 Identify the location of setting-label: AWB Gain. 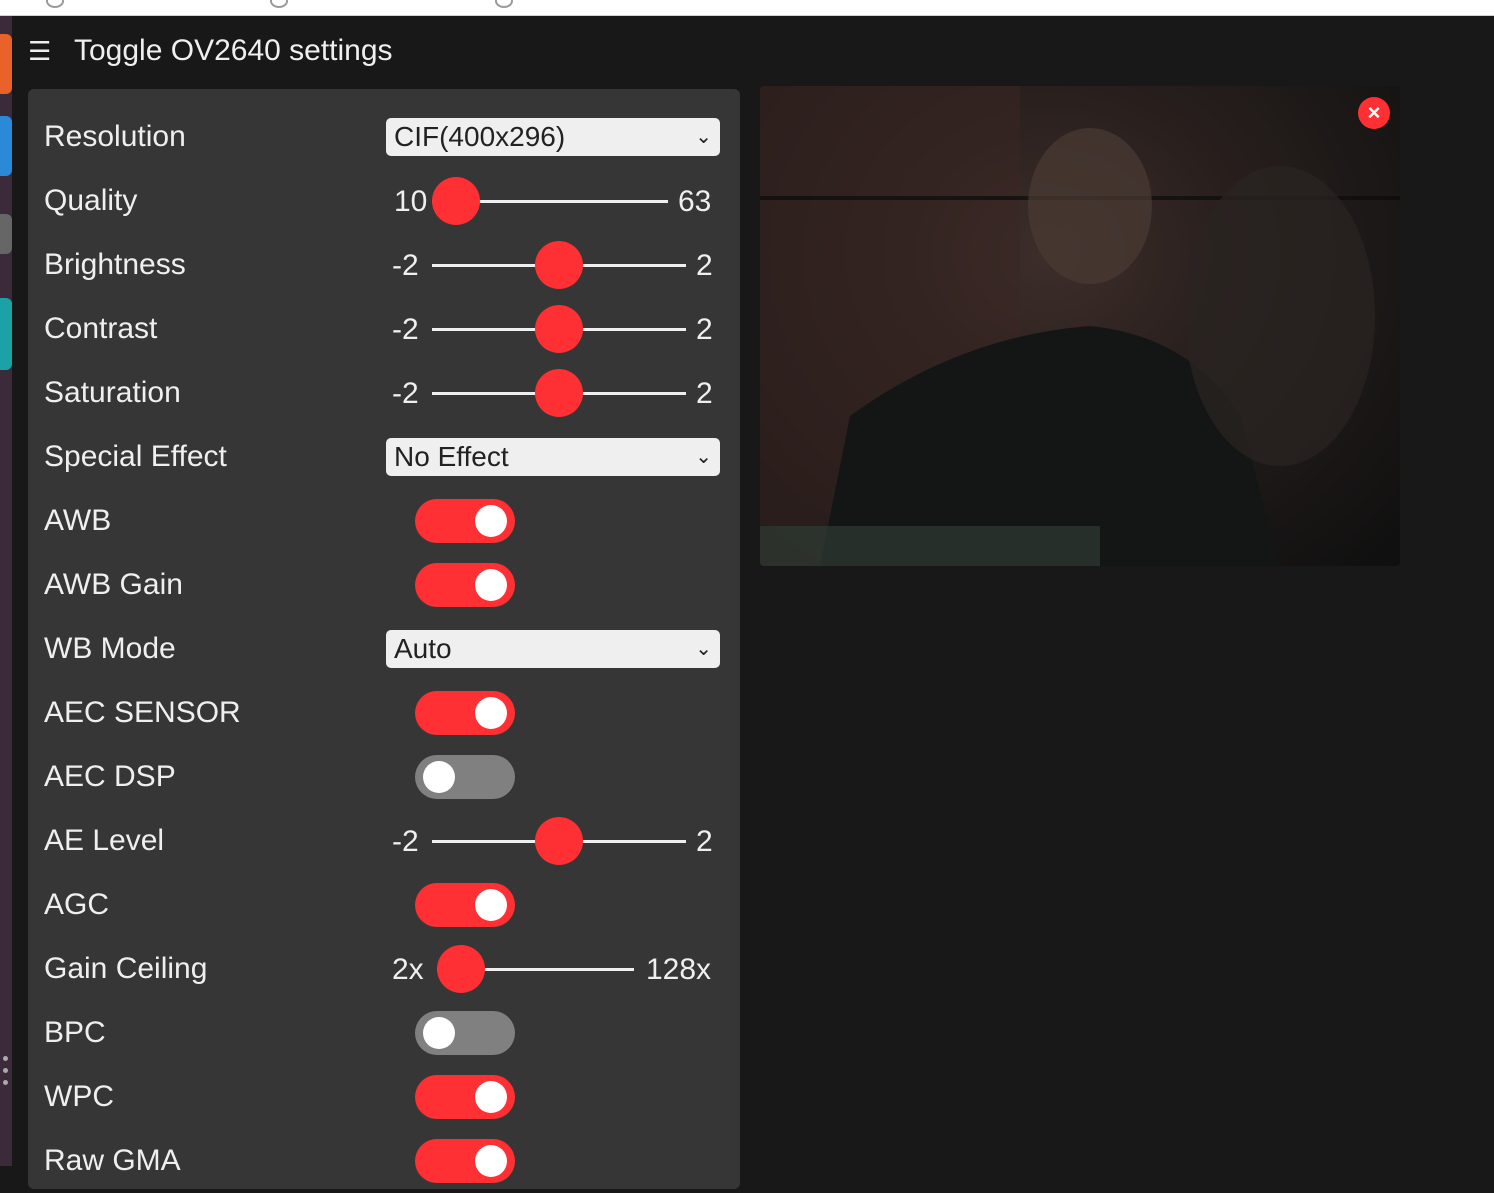
(113, 584).